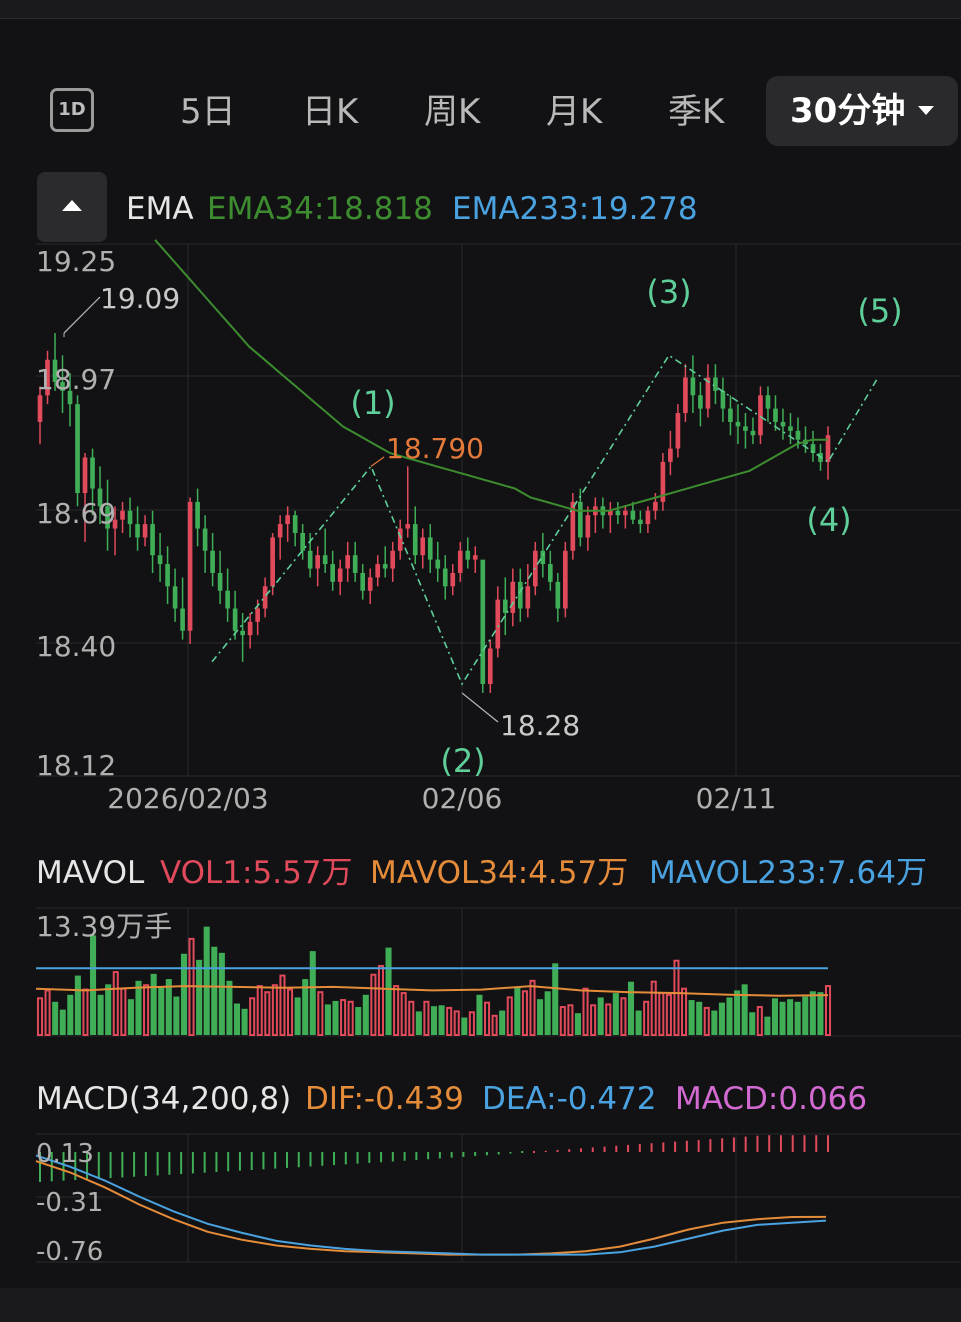 The width and height of the screenshot is (961, 1322). I want to click on high-pointer-line, so click(82, 315).